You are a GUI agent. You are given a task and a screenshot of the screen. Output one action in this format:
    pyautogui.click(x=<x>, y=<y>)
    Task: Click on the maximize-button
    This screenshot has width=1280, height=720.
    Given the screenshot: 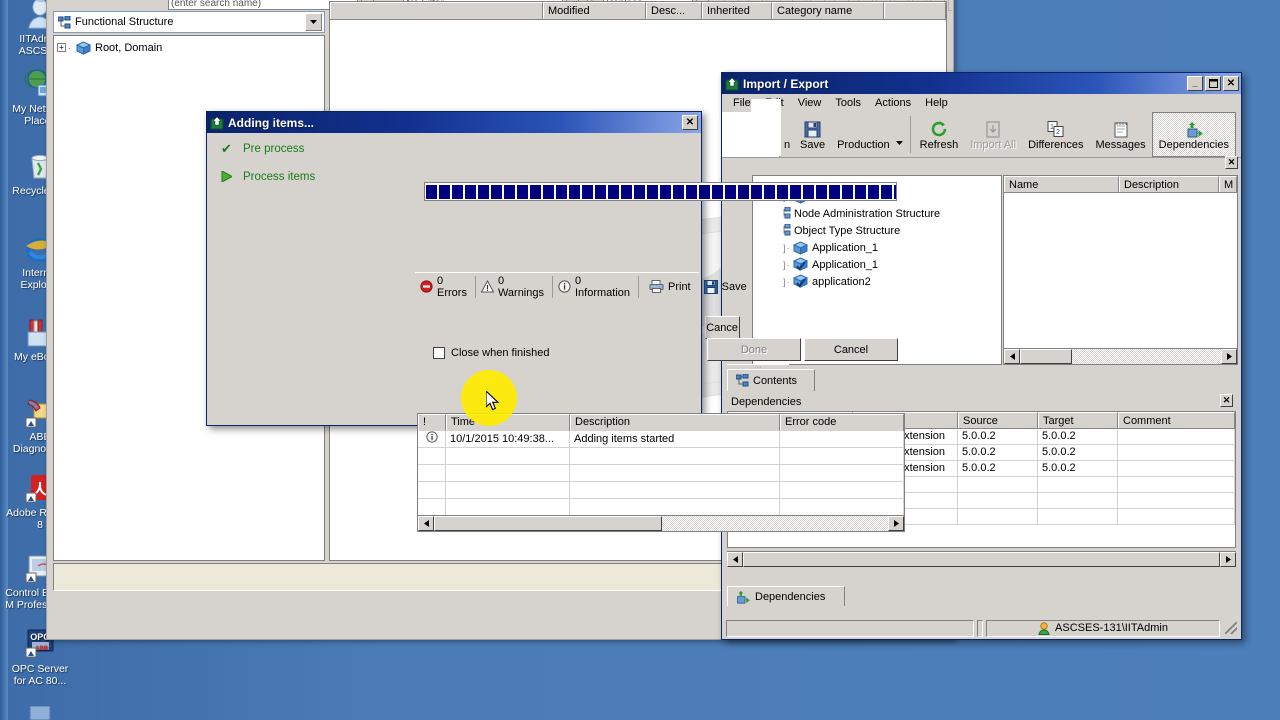 What is the action you would take?
    pyautogui.click(x=1213, y=83)
    